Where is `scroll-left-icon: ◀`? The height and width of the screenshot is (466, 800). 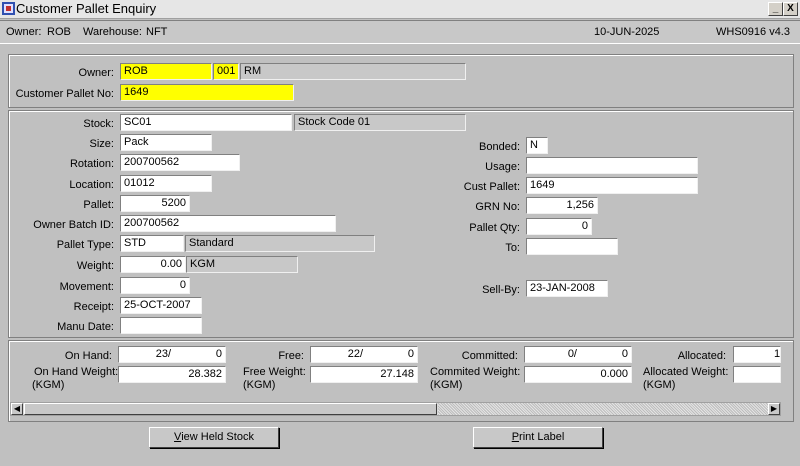 scroll-left-icon: ◀ is located at coordinates (17, 409).